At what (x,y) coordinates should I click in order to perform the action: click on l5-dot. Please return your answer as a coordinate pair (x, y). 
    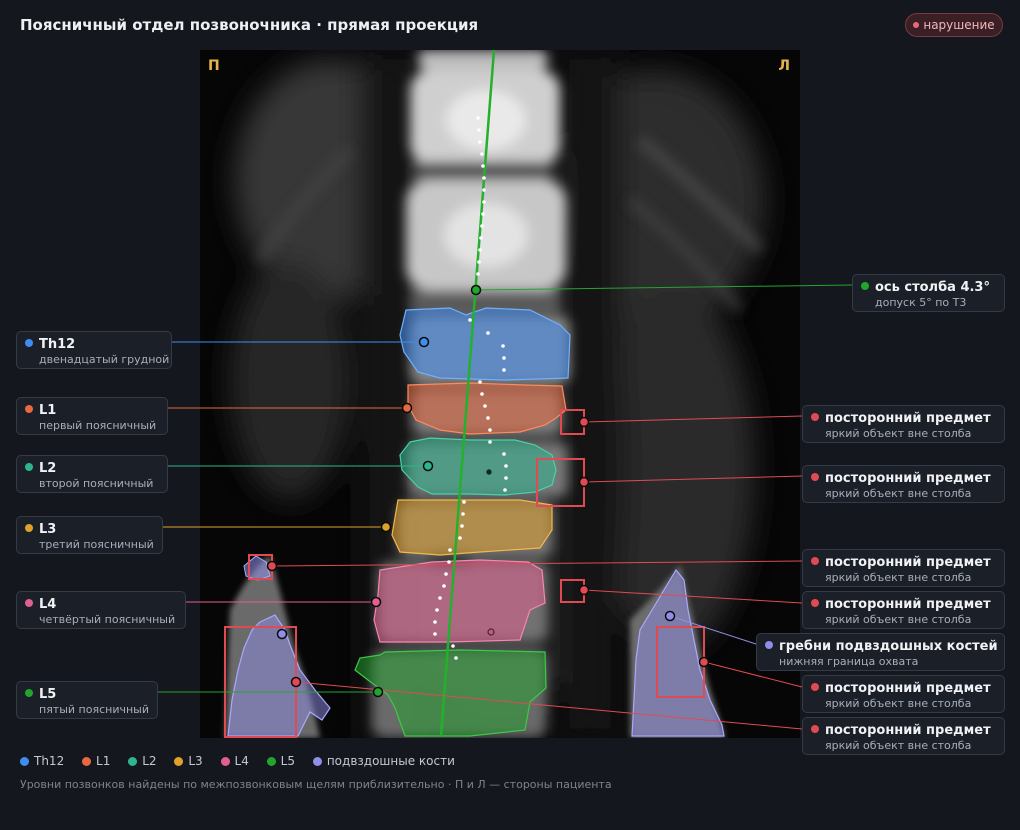
    Looking at the image, I should click on (29, 693).